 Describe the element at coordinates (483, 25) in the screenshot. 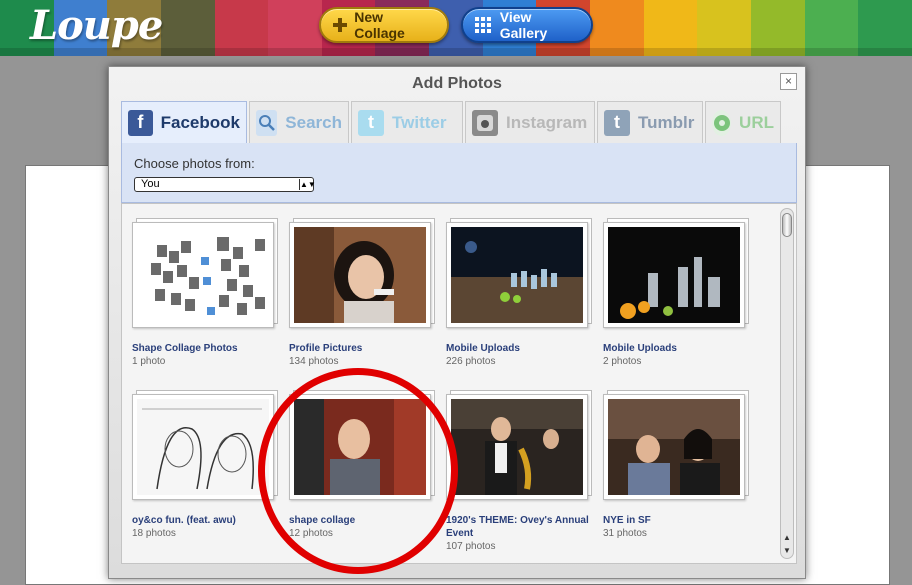

I see `grid-icon` at that location.